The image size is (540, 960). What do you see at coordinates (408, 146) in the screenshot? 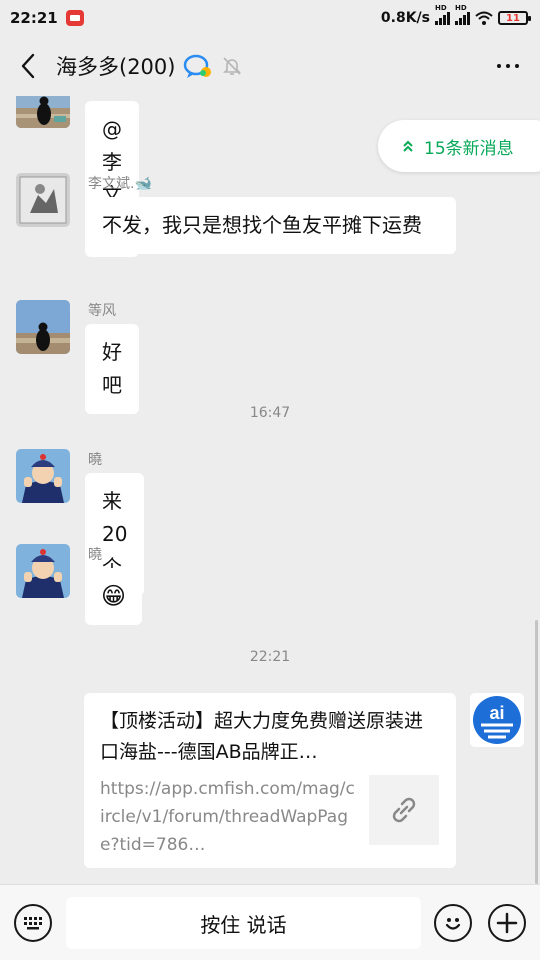
I see `double-chevron-up-icon` at bounding box center [408, 146].